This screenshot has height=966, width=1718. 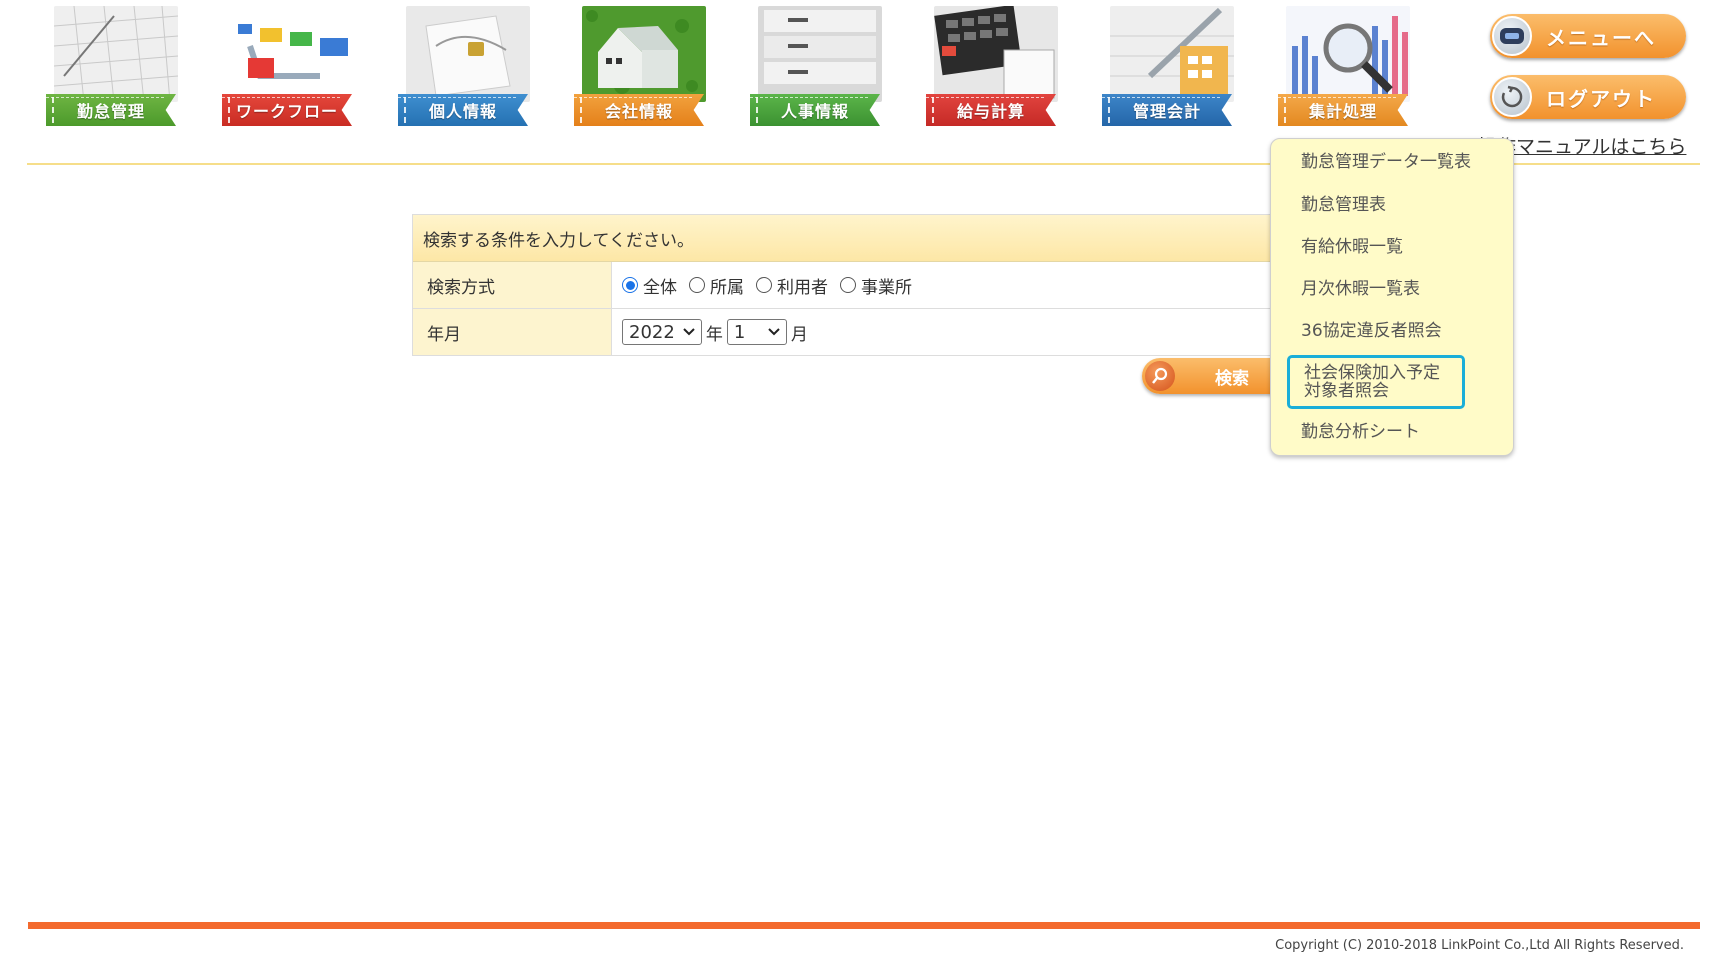 What do you see at coordinates (1360, 289) in the screenshot?
I see `menu-item-monthly-leave-list: 月次休暇一覧表` at bounding box center [1360, 289].